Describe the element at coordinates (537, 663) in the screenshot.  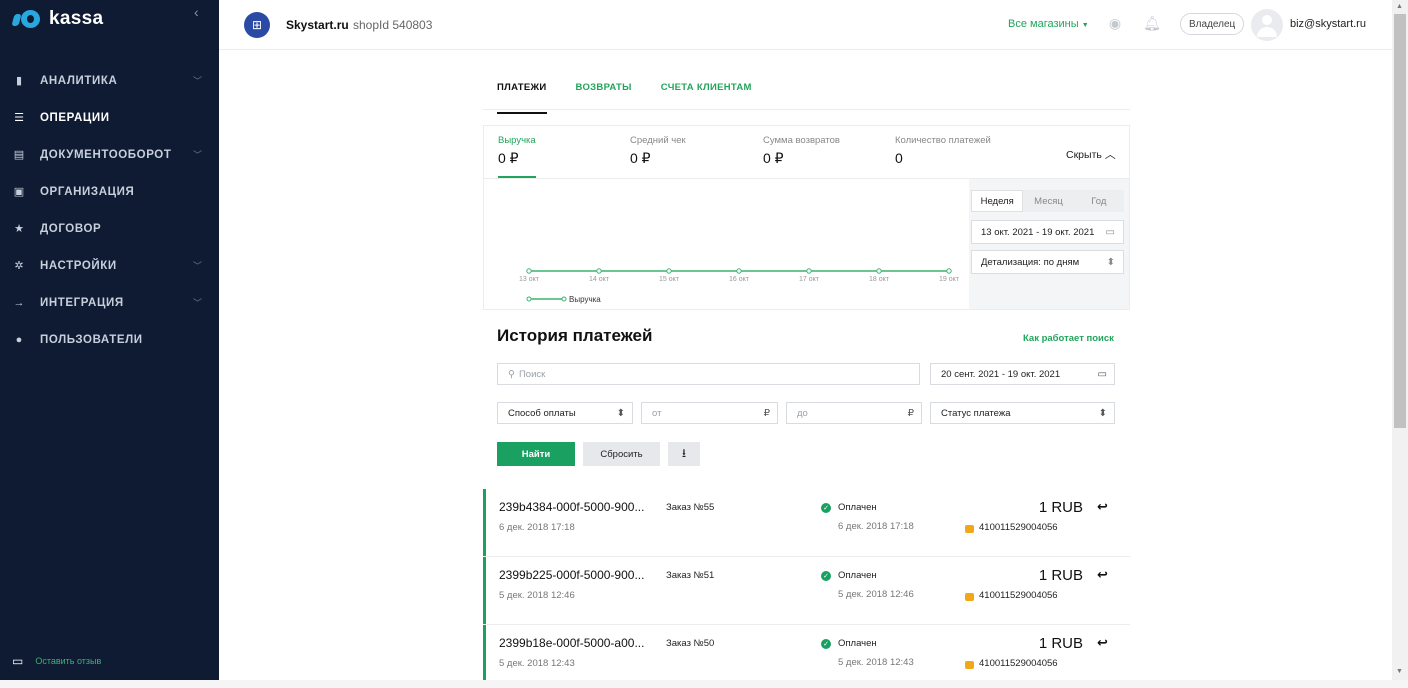
I see `payment-date: 5 дек. 2018 12:43` at that location.